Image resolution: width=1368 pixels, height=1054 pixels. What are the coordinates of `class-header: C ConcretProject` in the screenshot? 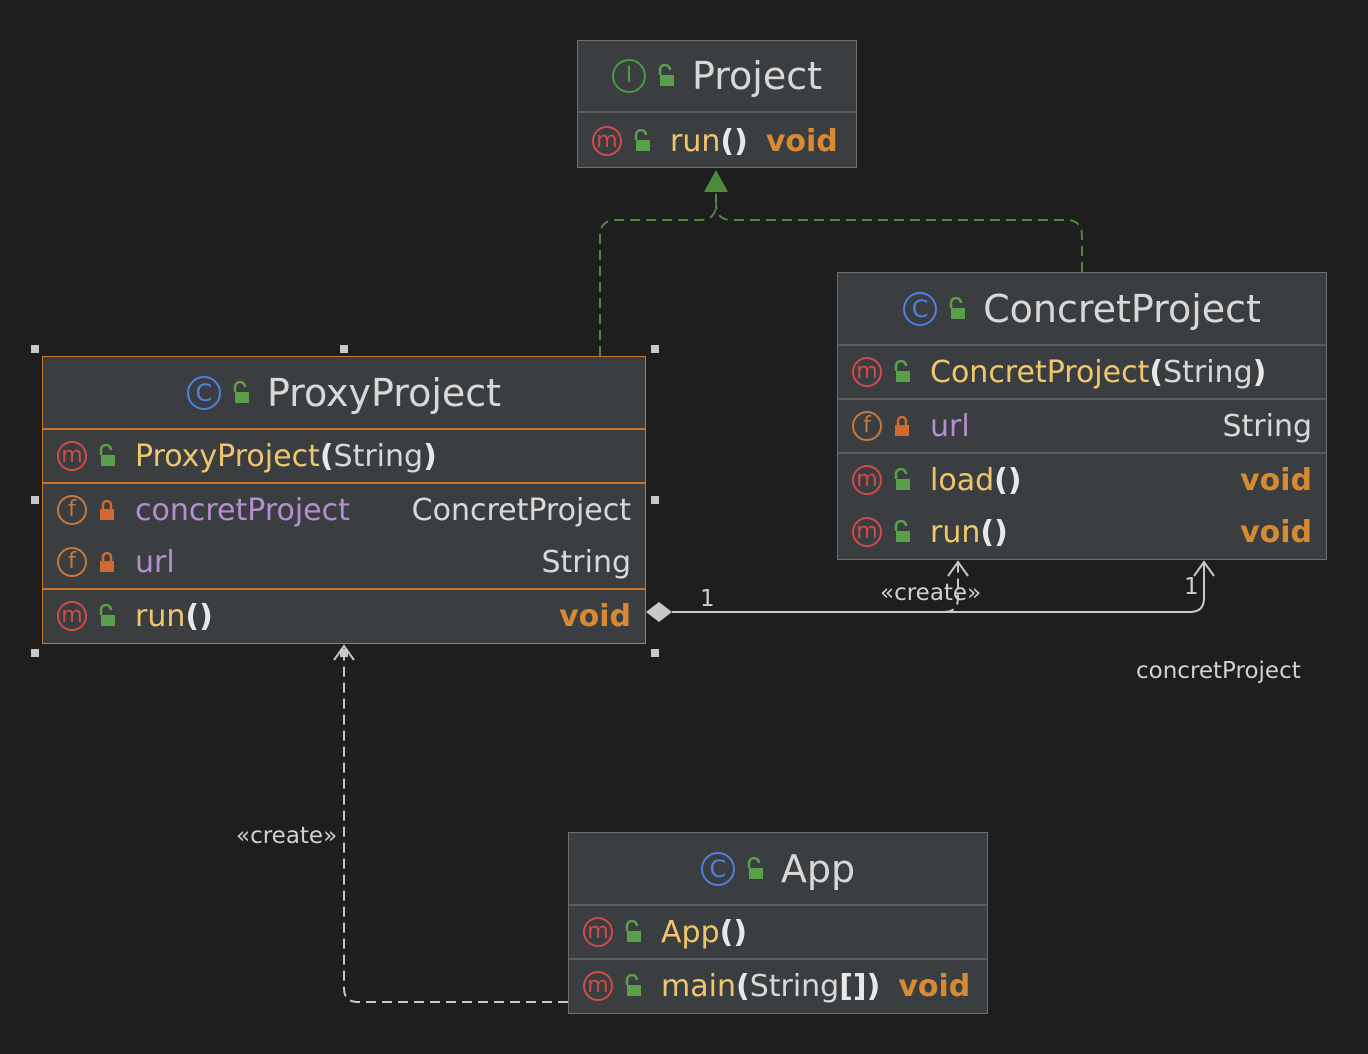 It's located at (1082, 309).